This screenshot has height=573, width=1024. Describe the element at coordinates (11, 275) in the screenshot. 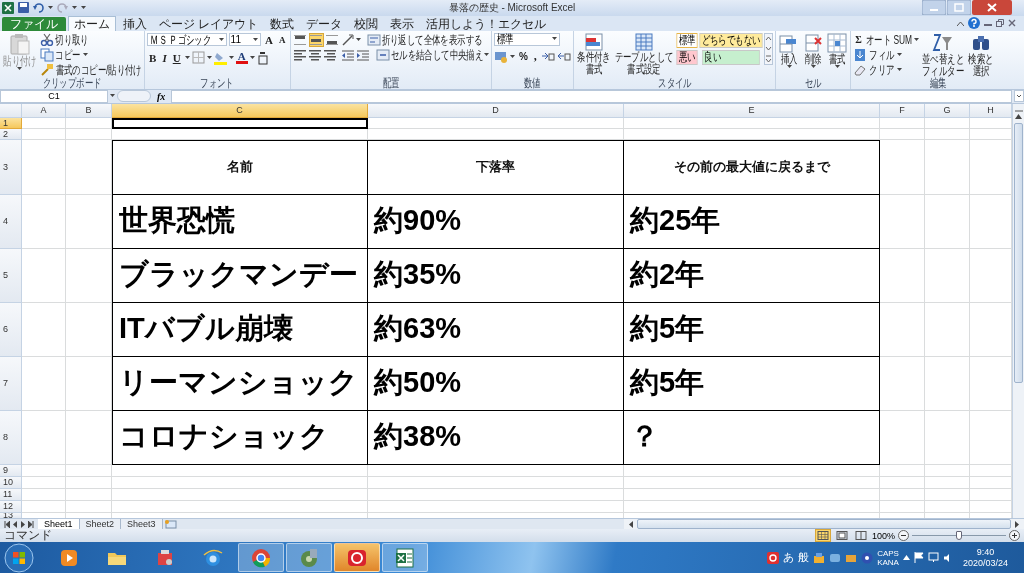

I see `row-header: 5` at that location.